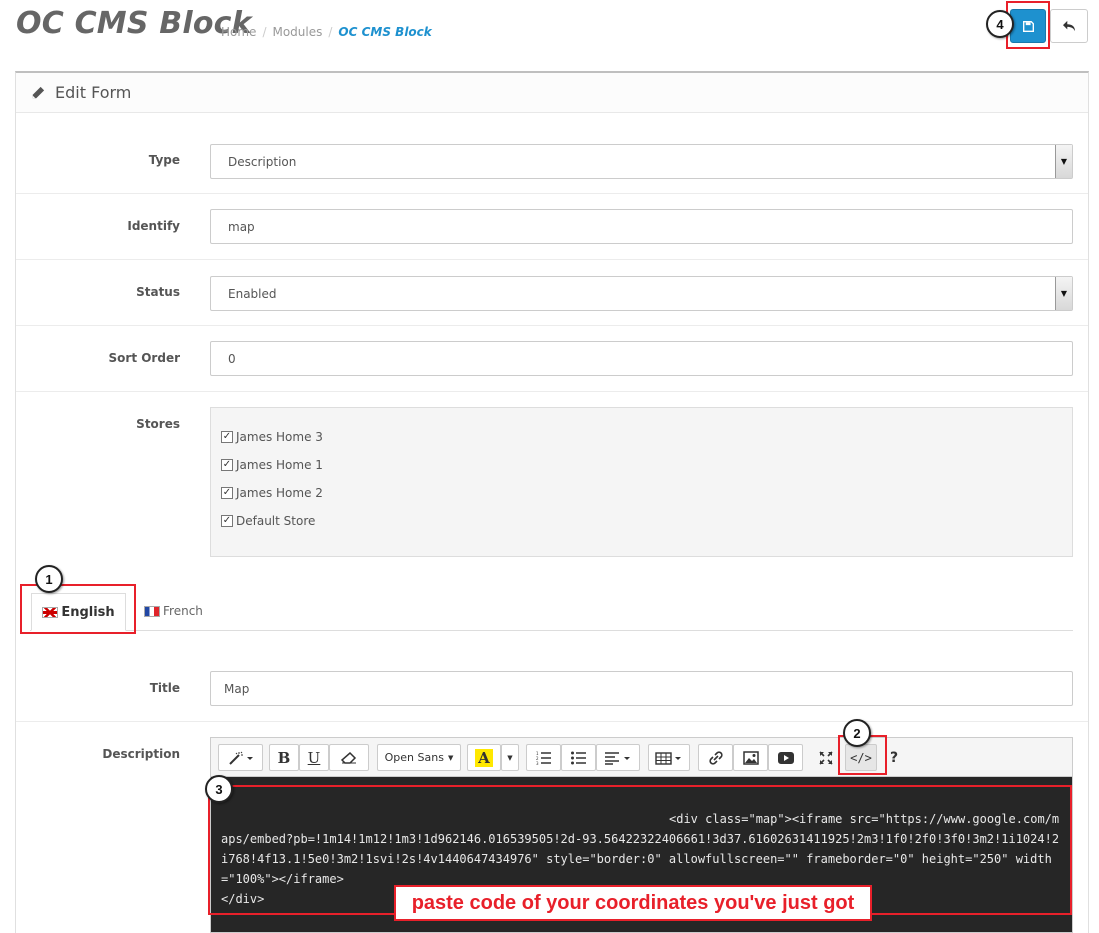 The width and height of the screenshot is (1099, 933). Describe the element at coordinates (252, 293) in the screenshot. I see `status-select-value: Enabled` at that location.